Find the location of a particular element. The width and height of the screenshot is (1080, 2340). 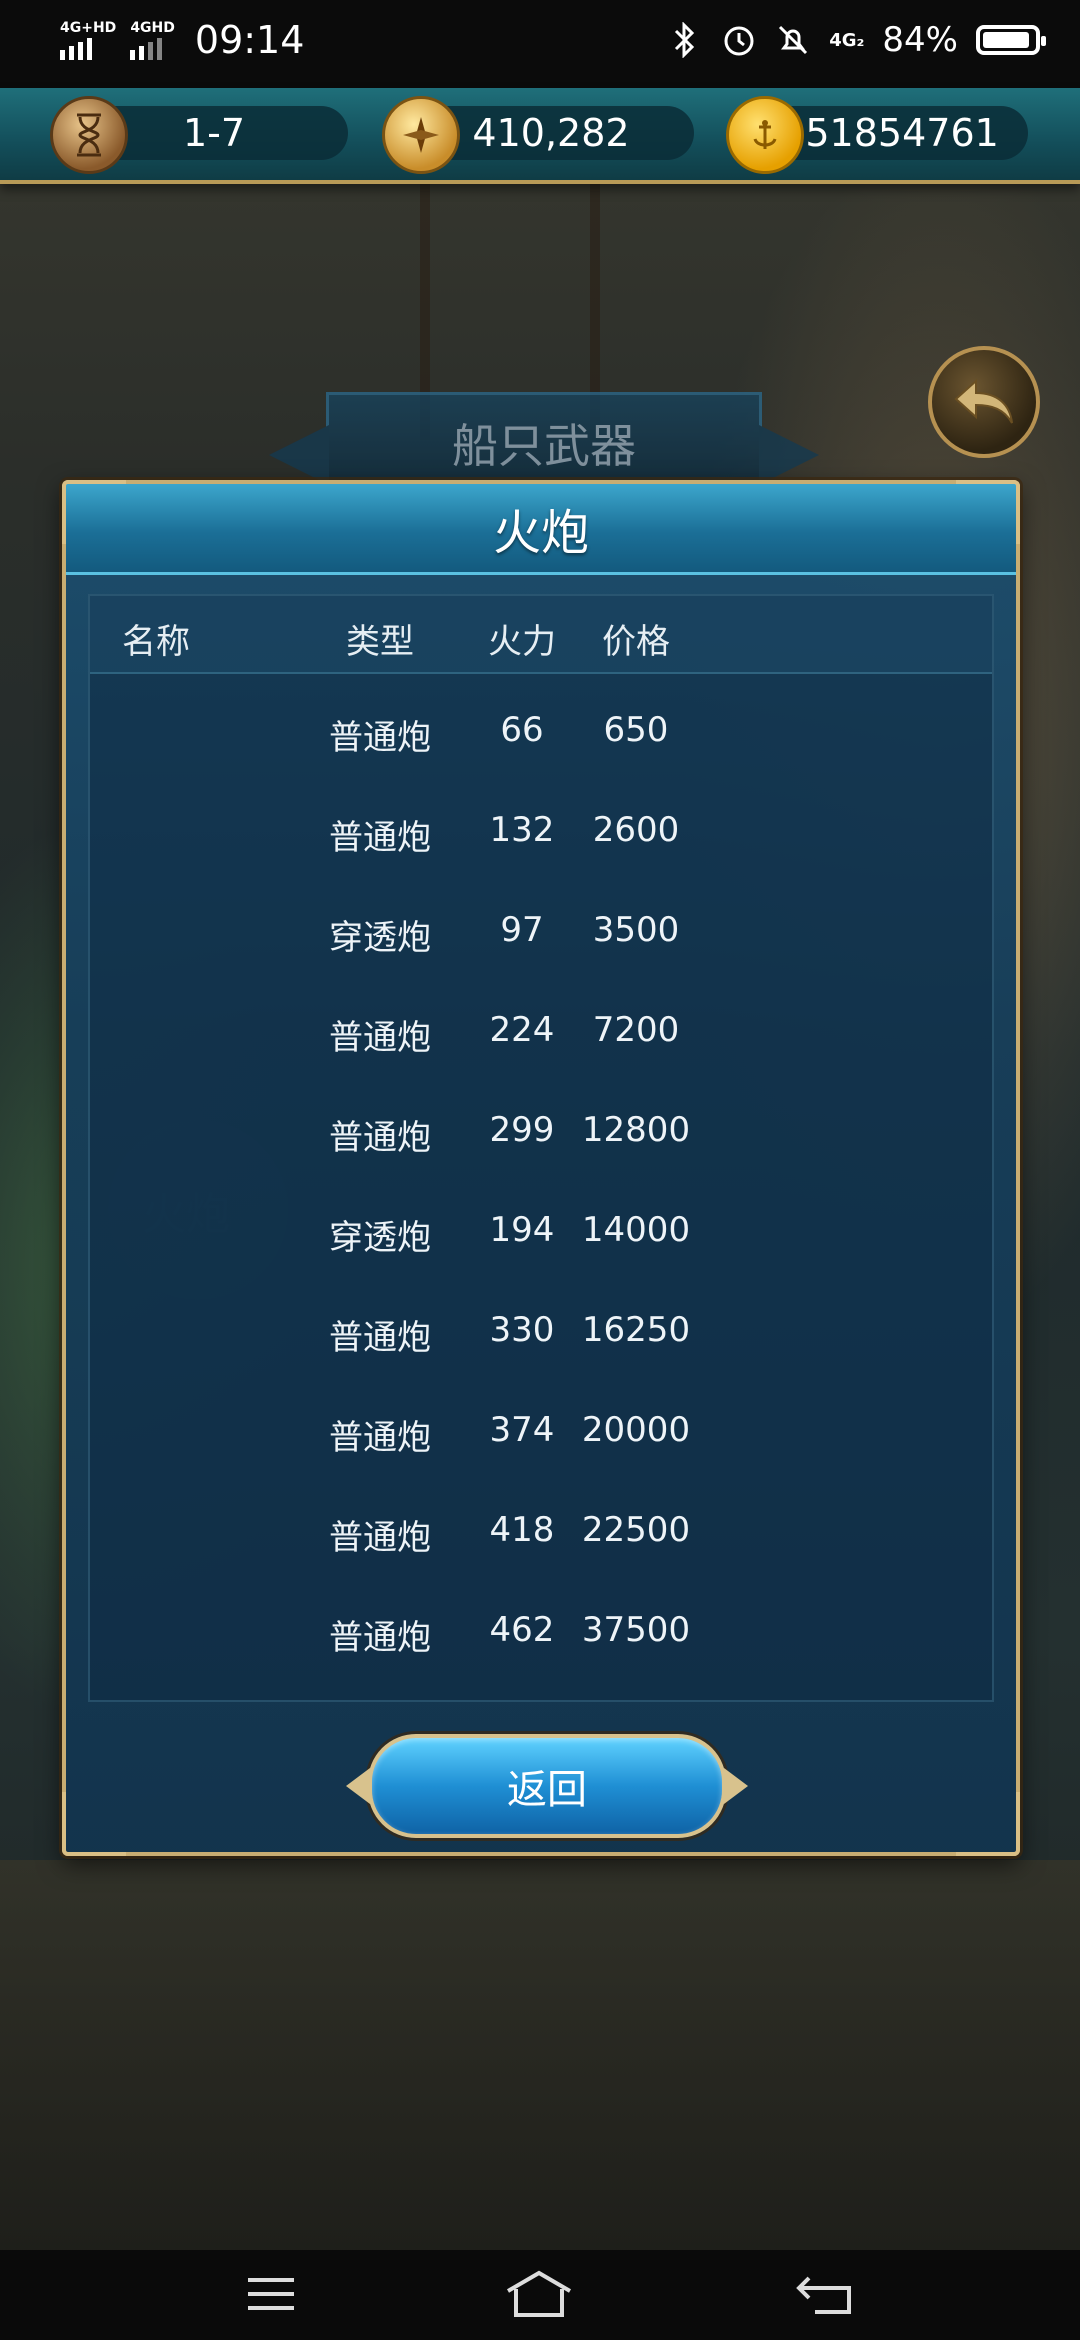

dialog-header: 火炮 is located at coordinates (541, 529).